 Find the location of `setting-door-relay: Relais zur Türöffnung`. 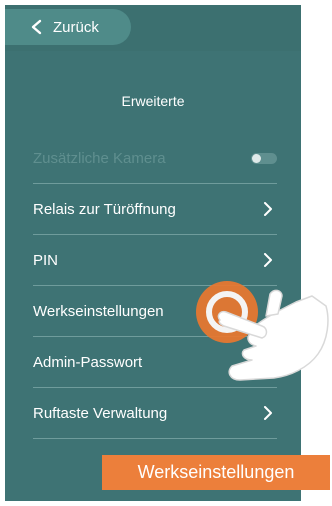

setting-door-relay: Relais zur Türöffnung is located at coordinates (155, 209).